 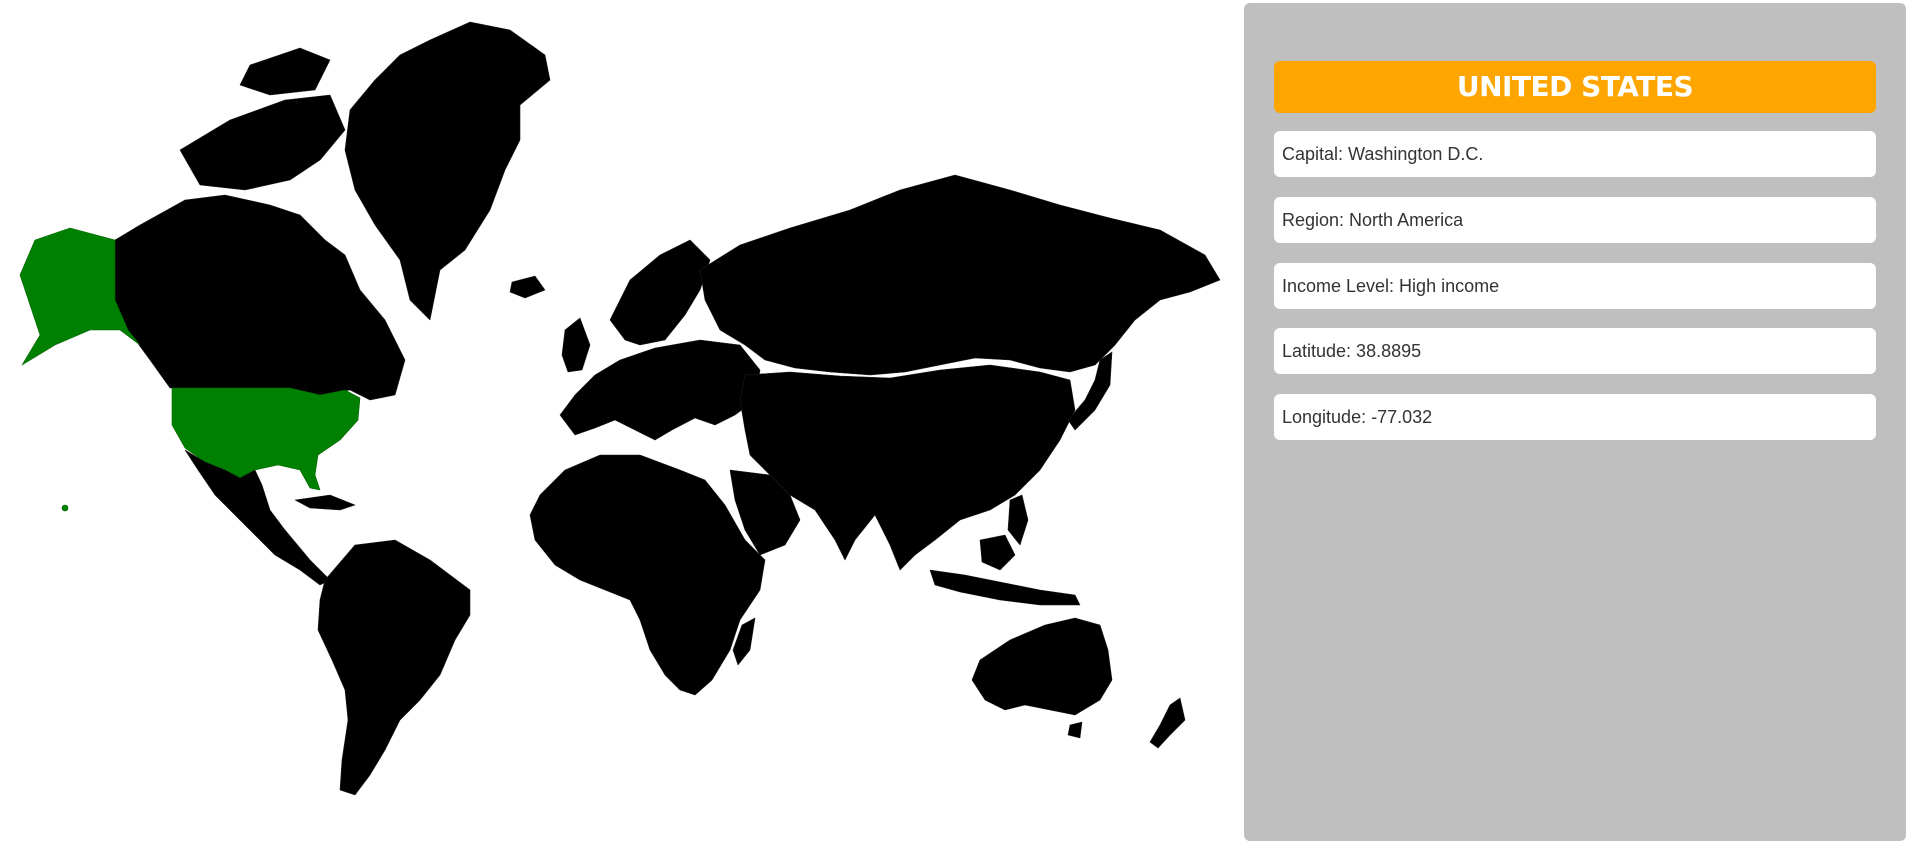 What do you see at coordinates (660, 390) in the screenshot?
I see `country-europe` at bounding box center [660, 390].